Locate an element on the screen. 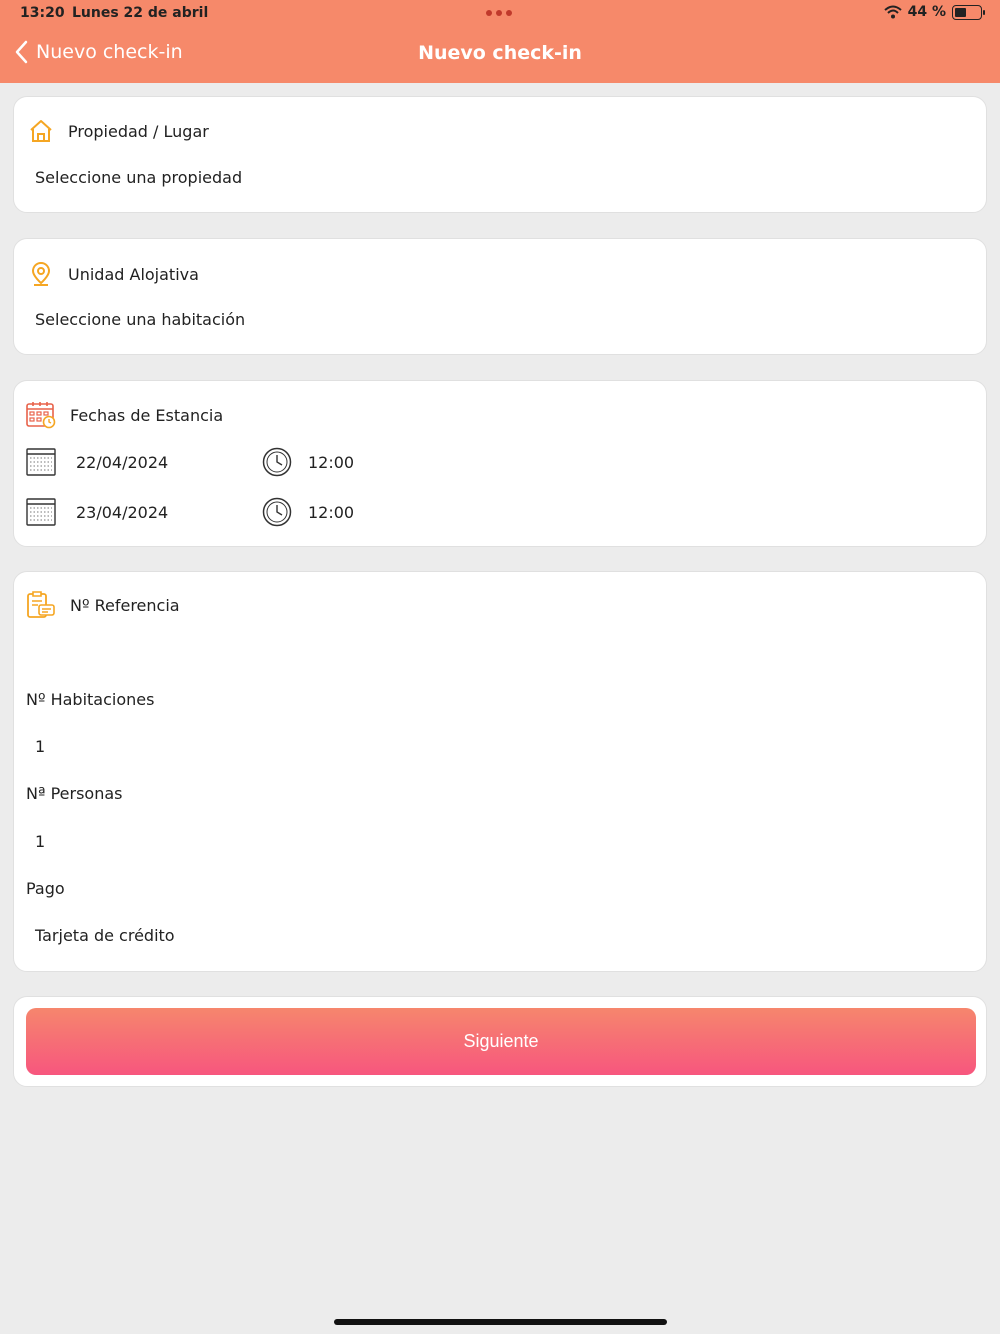  location-pin-icon is located at coordinates (41, 273).